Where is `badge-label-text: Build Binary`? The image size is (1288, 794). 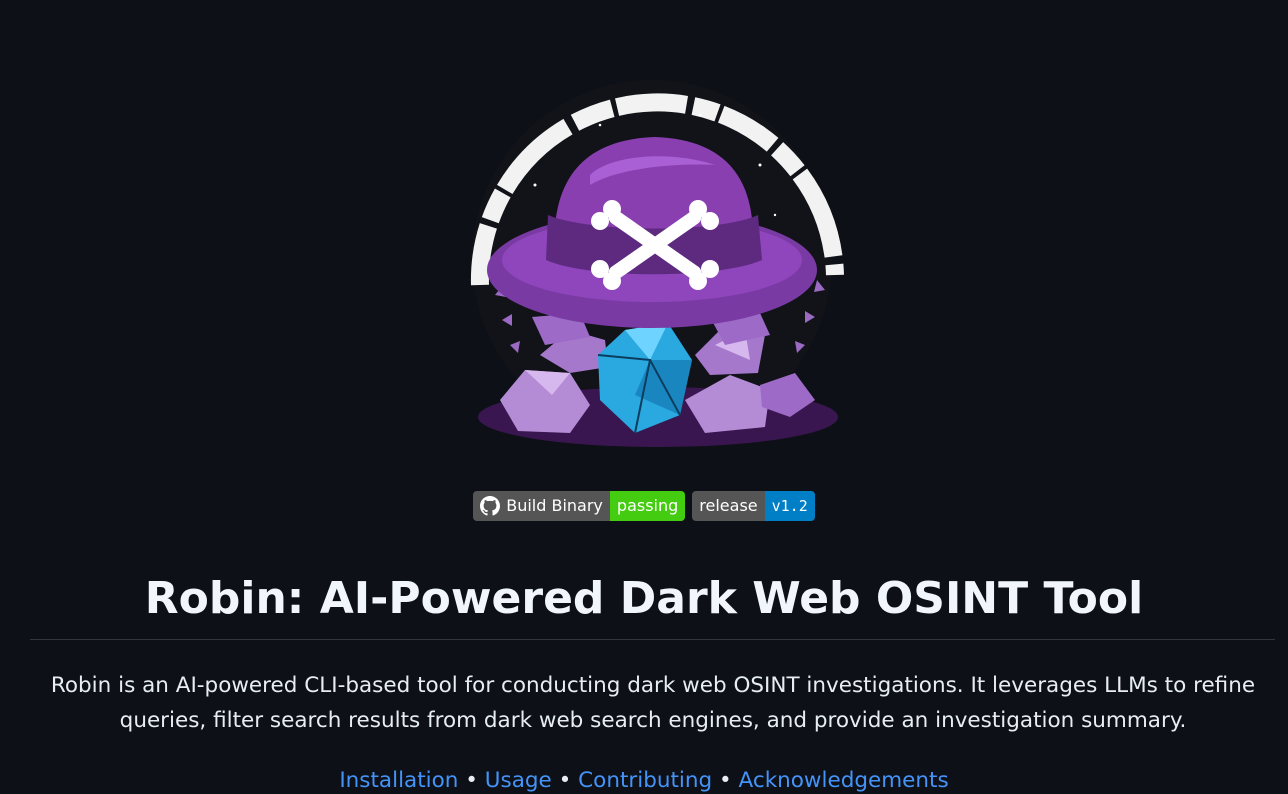
badge-label-text: Build Binary is located at coordinates (554, 505).